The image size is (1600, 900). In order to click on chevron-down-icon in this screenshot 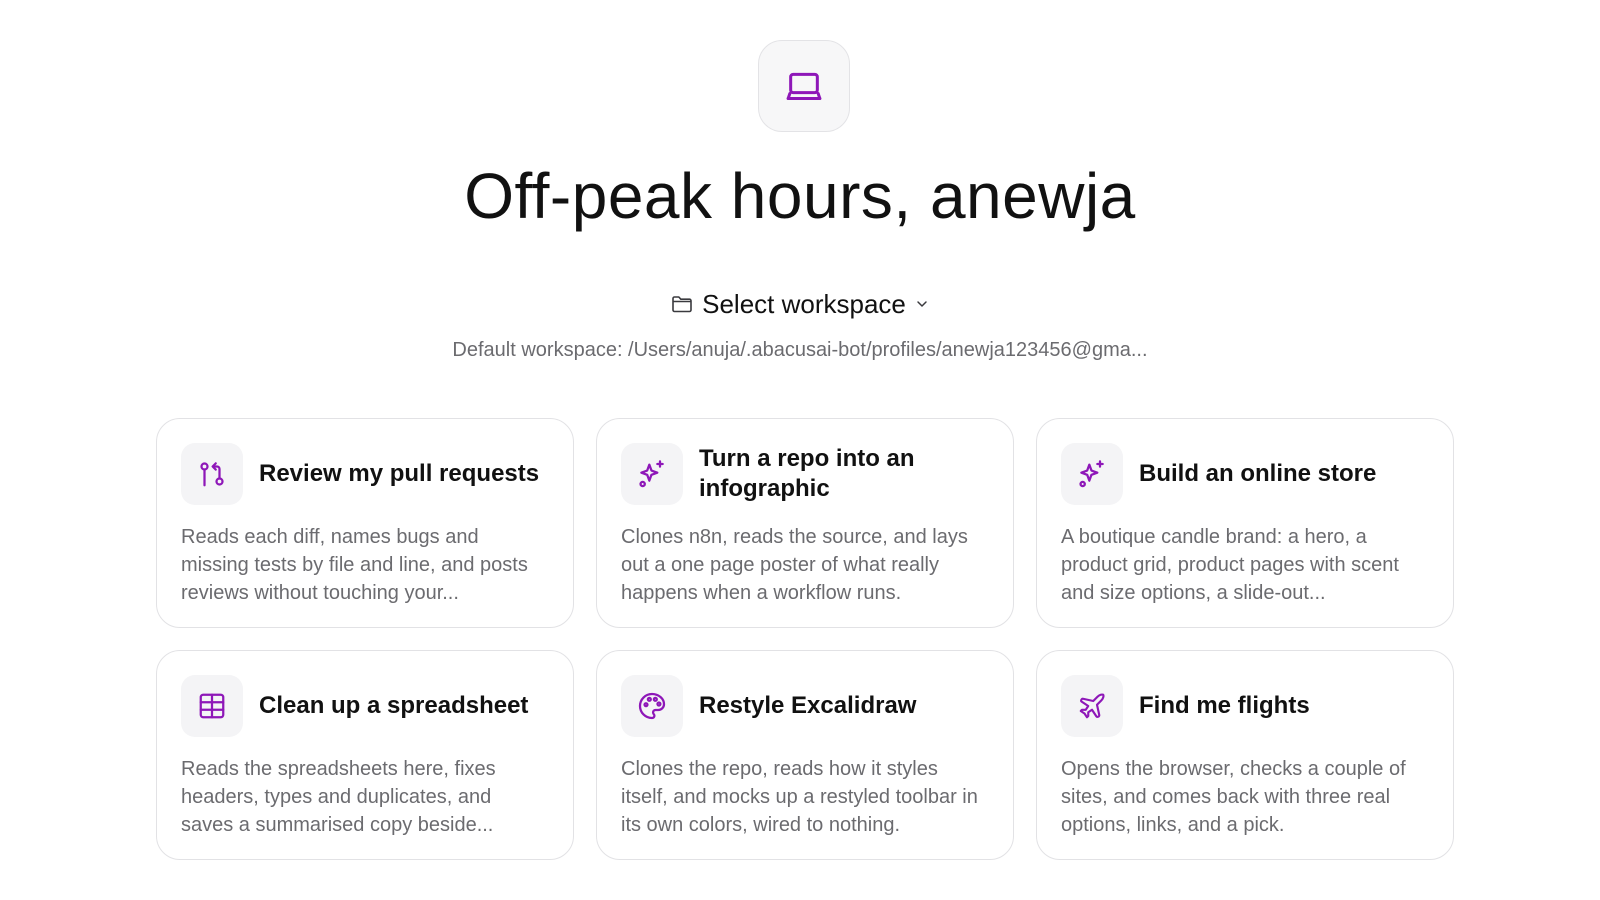, I will do `click(922, 304)`.